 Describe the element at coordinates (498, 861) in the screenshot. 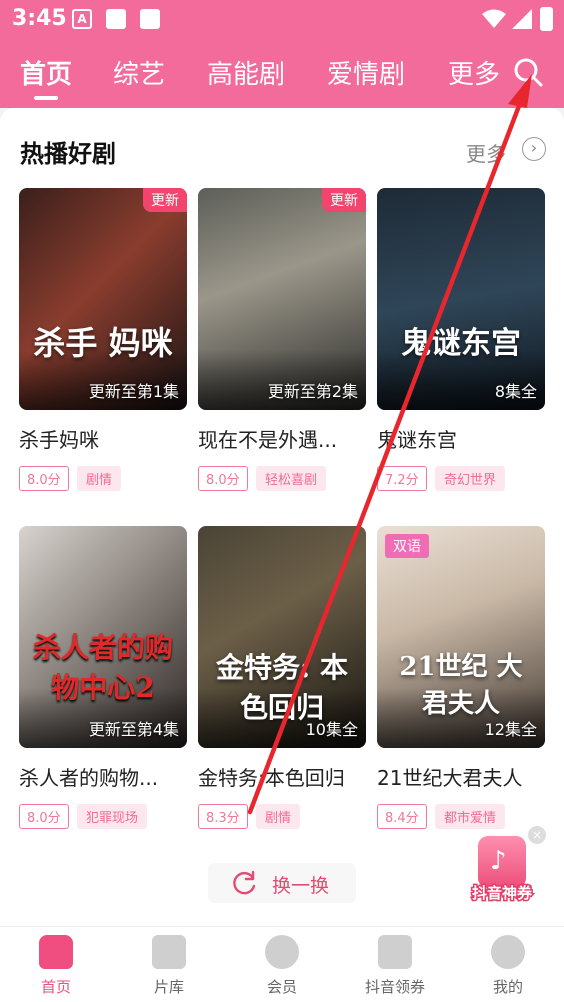

I see `tiktok-note-icon: ♪` at that location.